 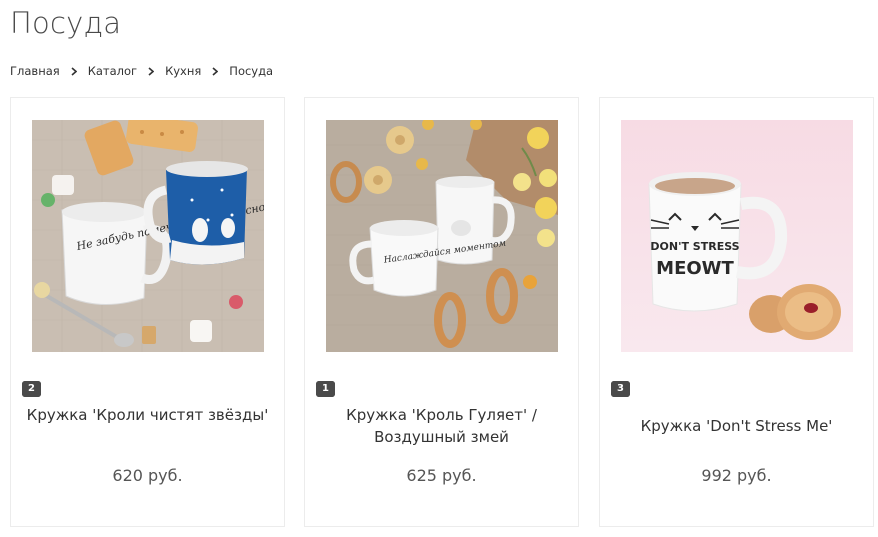 I want to click on product-name: Кружка 'Кроль Гуляет' / Воздушный змей, so click(x=441, y=426).